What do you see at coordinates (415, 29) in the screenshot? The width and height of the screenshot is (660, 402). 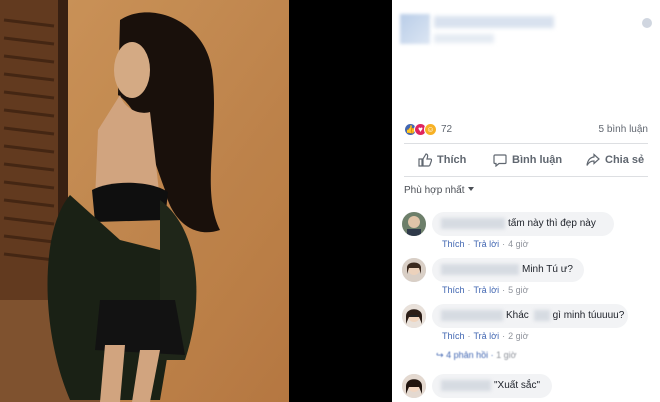 I see `author-avatar-blurred` at bounding box center [415, 29].